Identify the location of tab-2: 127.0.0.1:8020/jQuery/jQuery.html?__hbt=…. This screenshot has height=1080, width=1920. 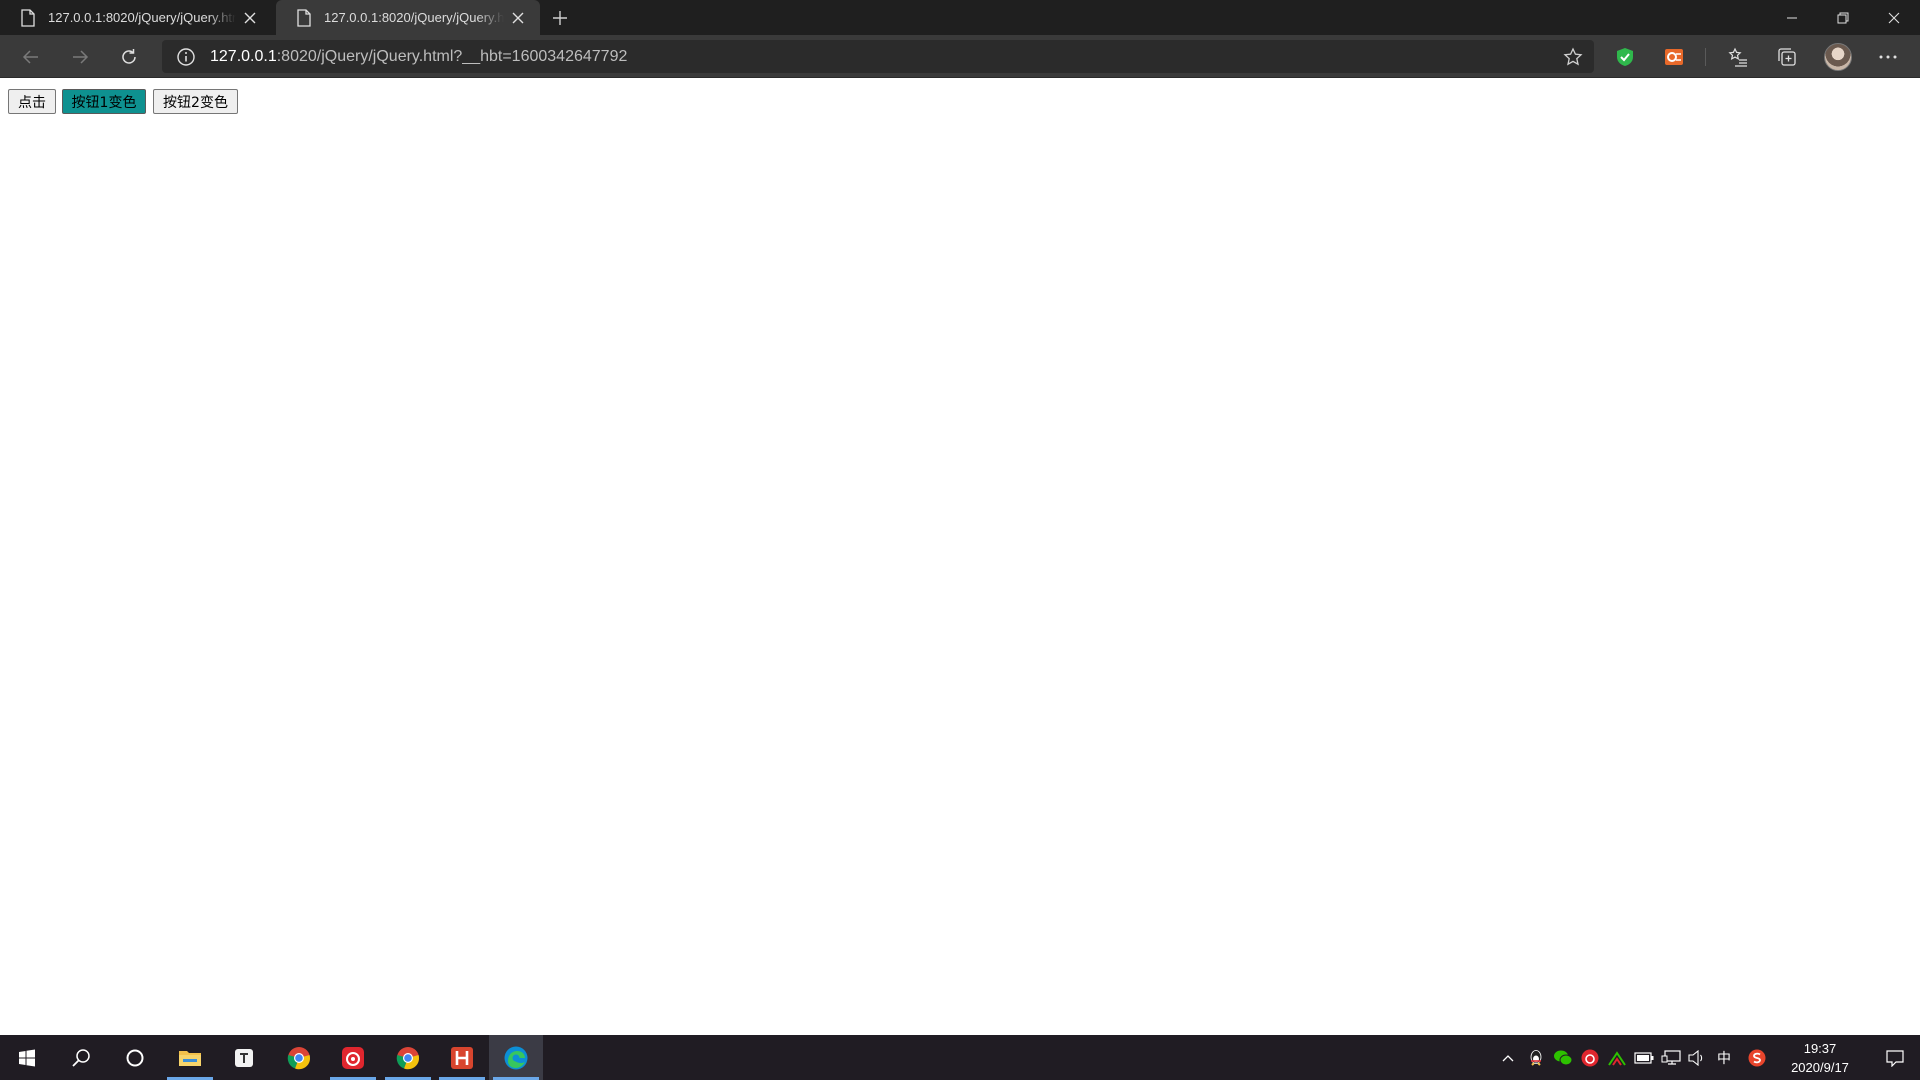
(408, 17).